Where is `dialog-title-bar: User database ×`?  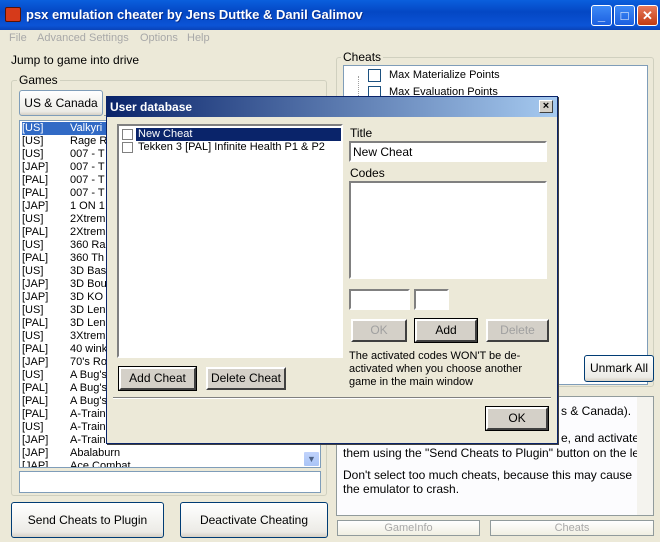 dialog-title-bar: User database × is located at coordinates (332, 107).